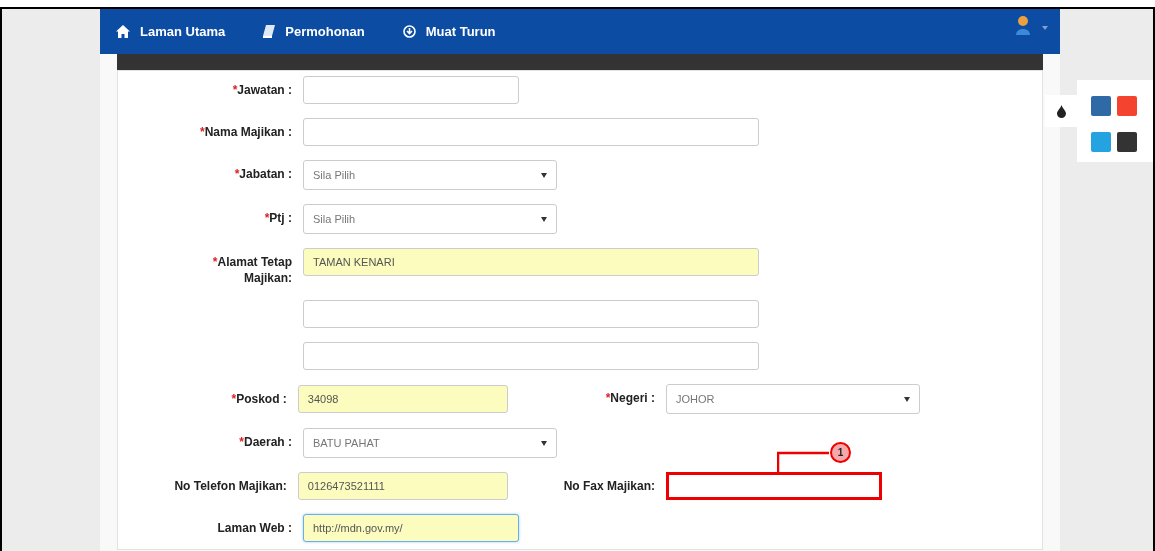 Image resolution: width=1155 pixels, height=551 pixels. Describe the element at coordinates (531, 262) in the screenshot. I see `input-field: TAMAN KENARI` at that location.